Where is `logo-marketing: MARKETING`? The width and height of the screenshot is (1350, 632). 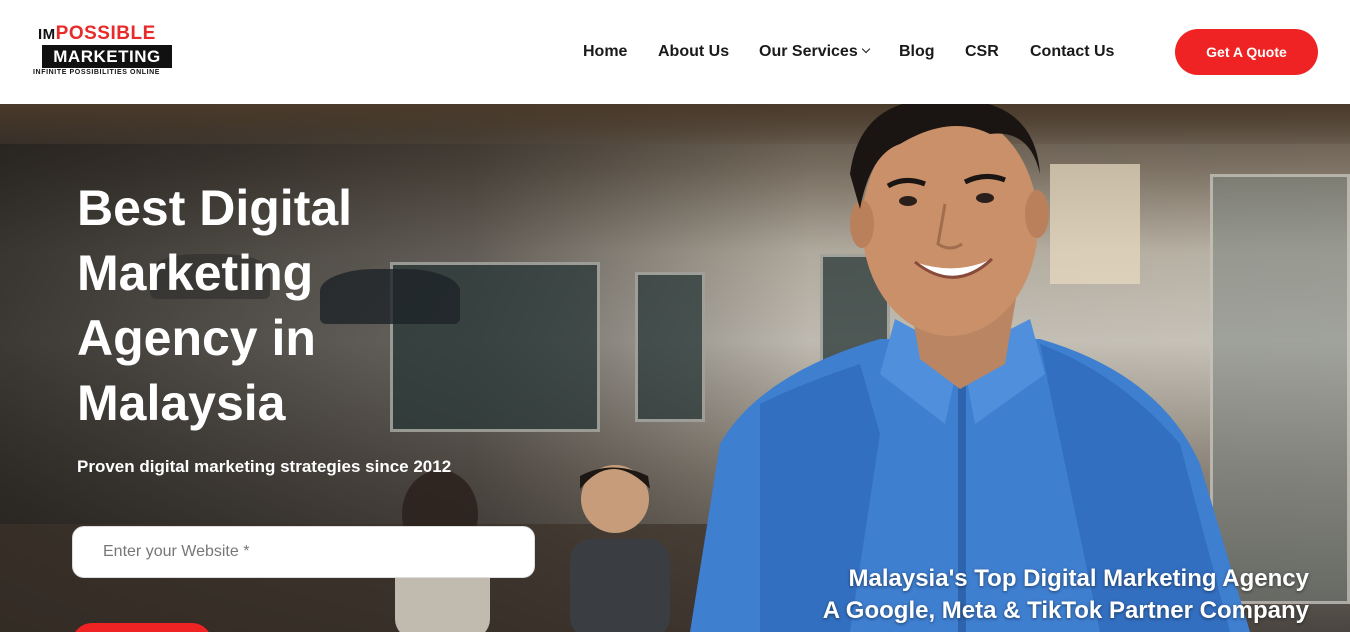 logo-marketing: MARKETING is located at coordinates (107, 56).